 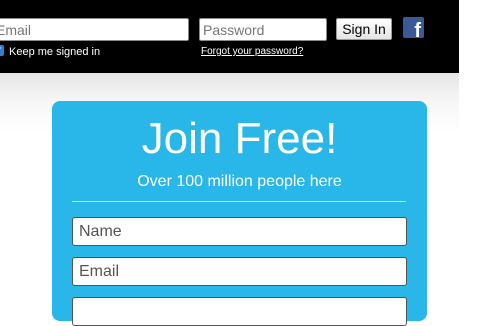 I want to click on signup-next-input, so click(x=239, y=311).